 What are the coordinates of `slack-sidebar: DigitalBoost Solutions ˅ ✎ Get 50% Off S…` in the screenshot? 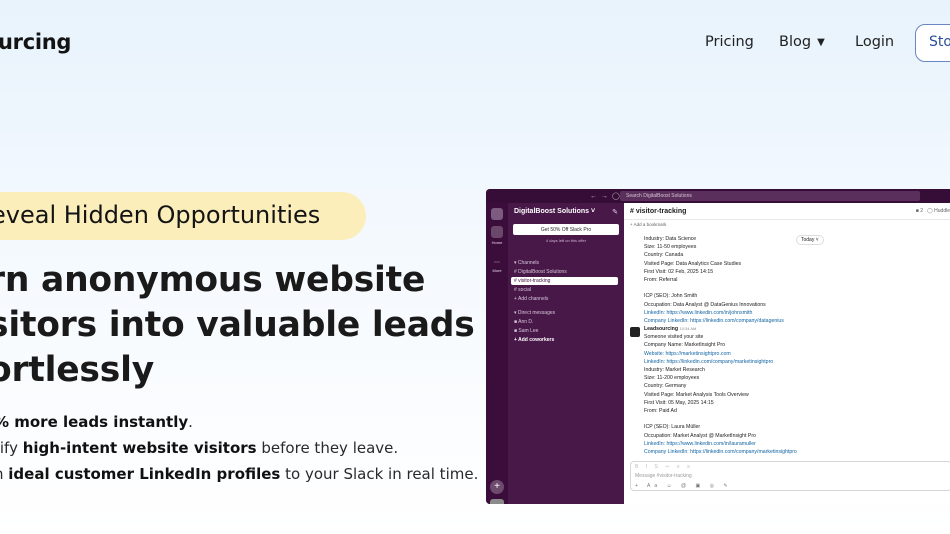 It's located at (566, 353).